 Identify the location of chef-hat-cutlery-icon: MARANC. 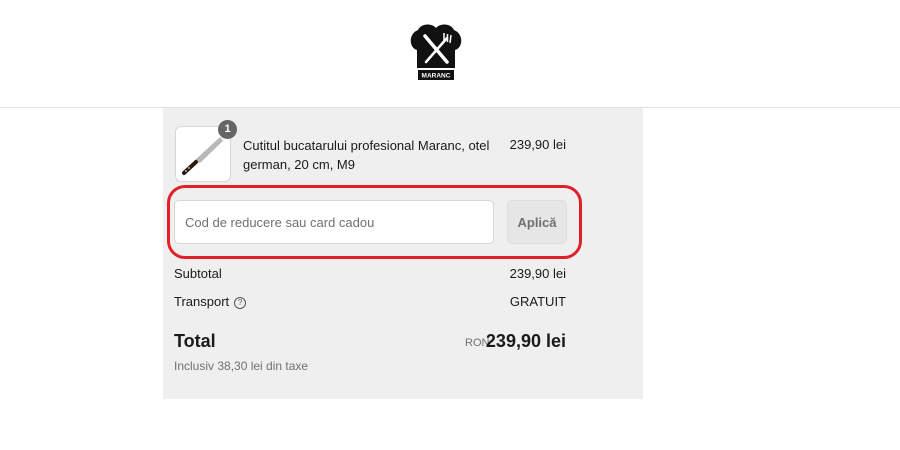
(436, 52).